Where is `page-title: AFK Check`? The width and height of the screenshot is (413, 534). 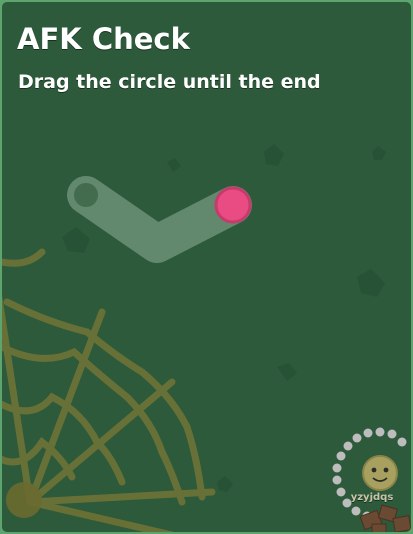
page-title: AFK Check is located at coordinates (103, 39).